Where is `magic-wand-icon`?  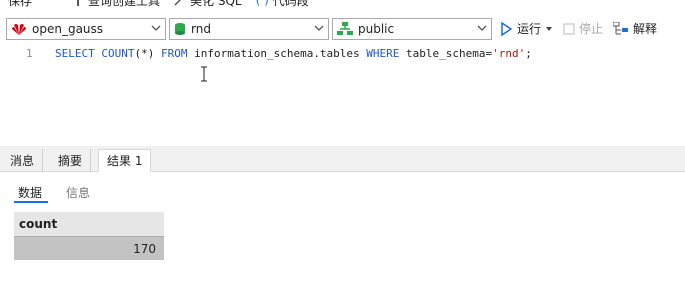 magic-wand-icon is located at coordinates (178, 3).